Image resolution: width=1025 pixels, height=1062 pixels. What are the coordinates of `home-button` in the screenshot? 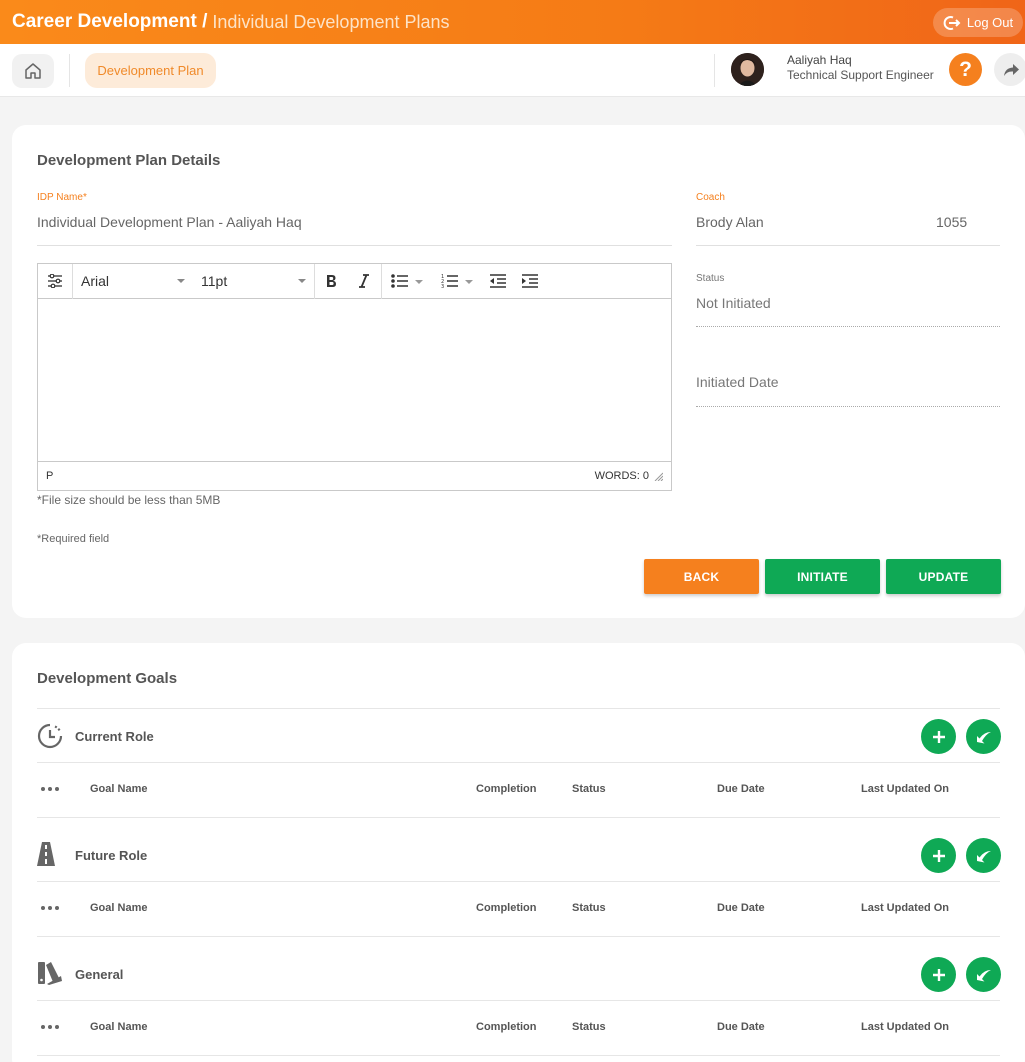 It's located at (33, 71).